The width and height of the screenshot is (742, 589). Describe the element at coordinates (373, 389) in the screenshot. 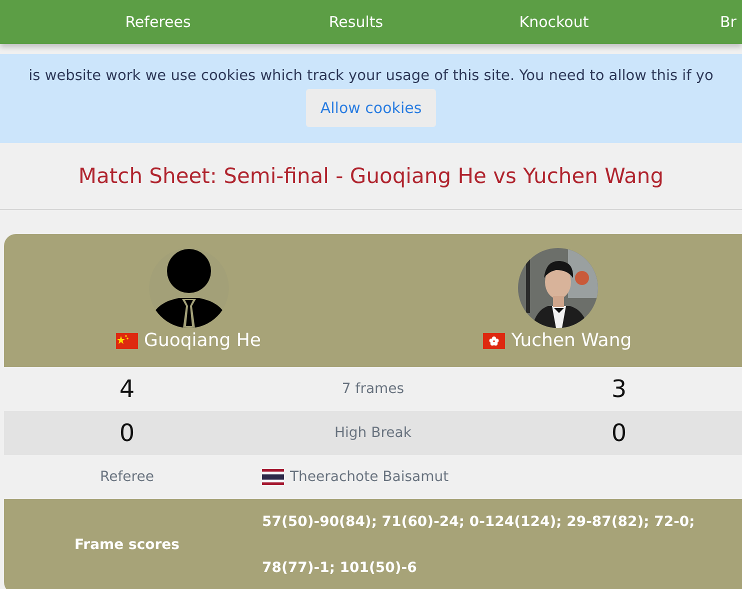

I see `stat-label: 7 frames` at that location.